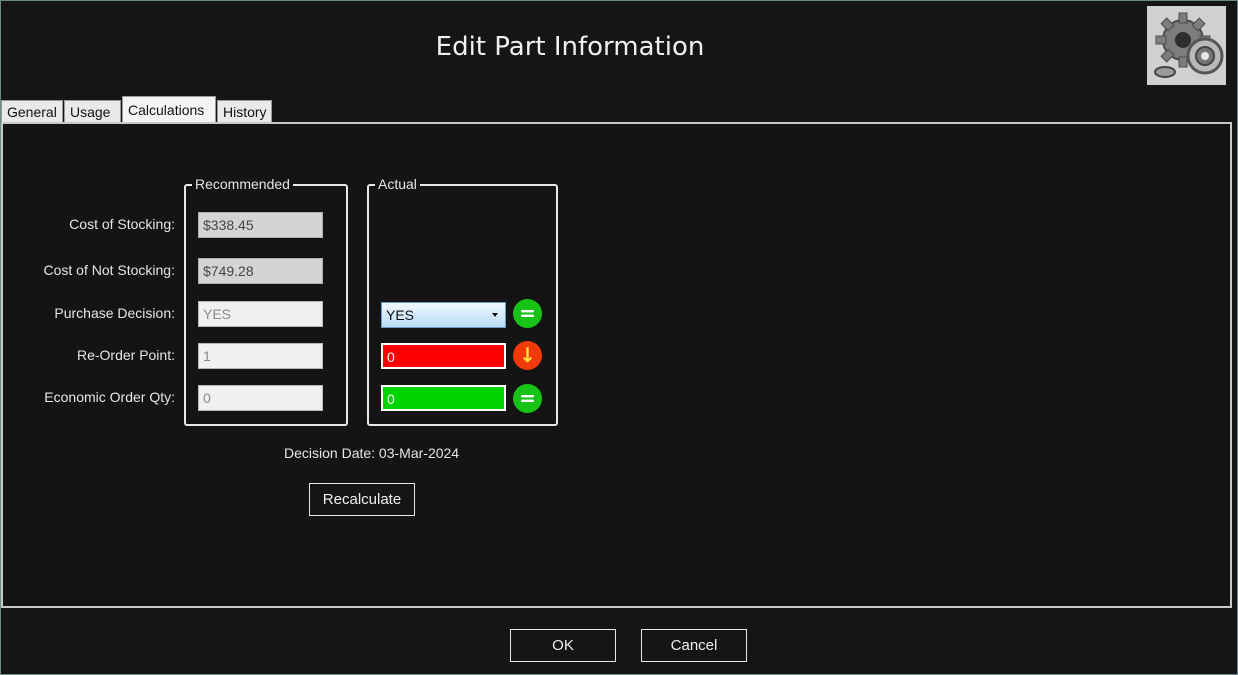 This screenshot has width=1238, height=675. I want to click on dropdown-arrow-icon, so click(495, 315).